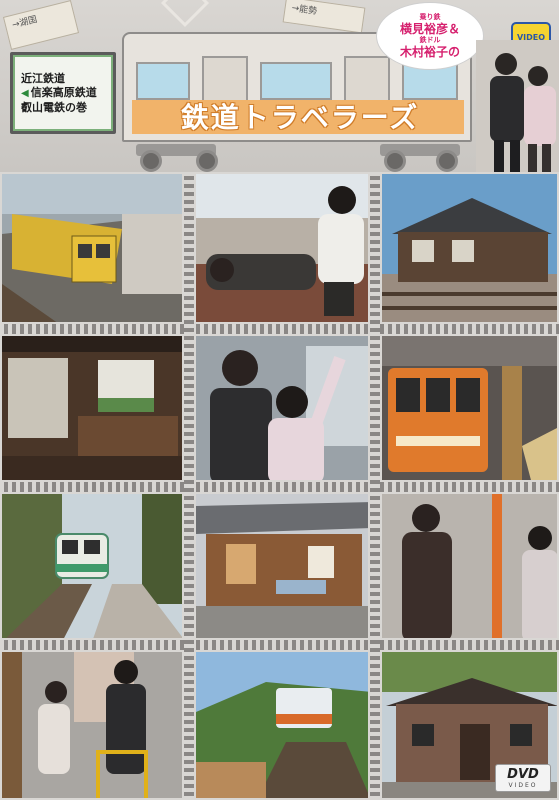  I want to click on sign-line-2: ◀ 信楽高原鉄道, so click(66, 93).